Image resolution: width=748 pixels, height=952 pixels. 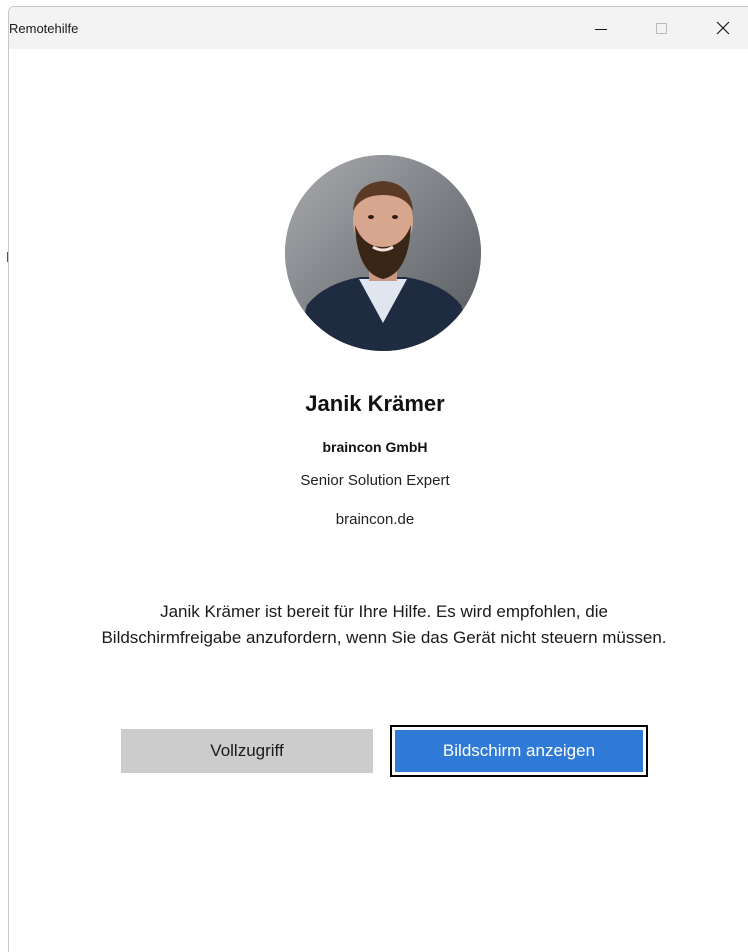 I want to click on maximize-icon, so click(x=661, y=28).